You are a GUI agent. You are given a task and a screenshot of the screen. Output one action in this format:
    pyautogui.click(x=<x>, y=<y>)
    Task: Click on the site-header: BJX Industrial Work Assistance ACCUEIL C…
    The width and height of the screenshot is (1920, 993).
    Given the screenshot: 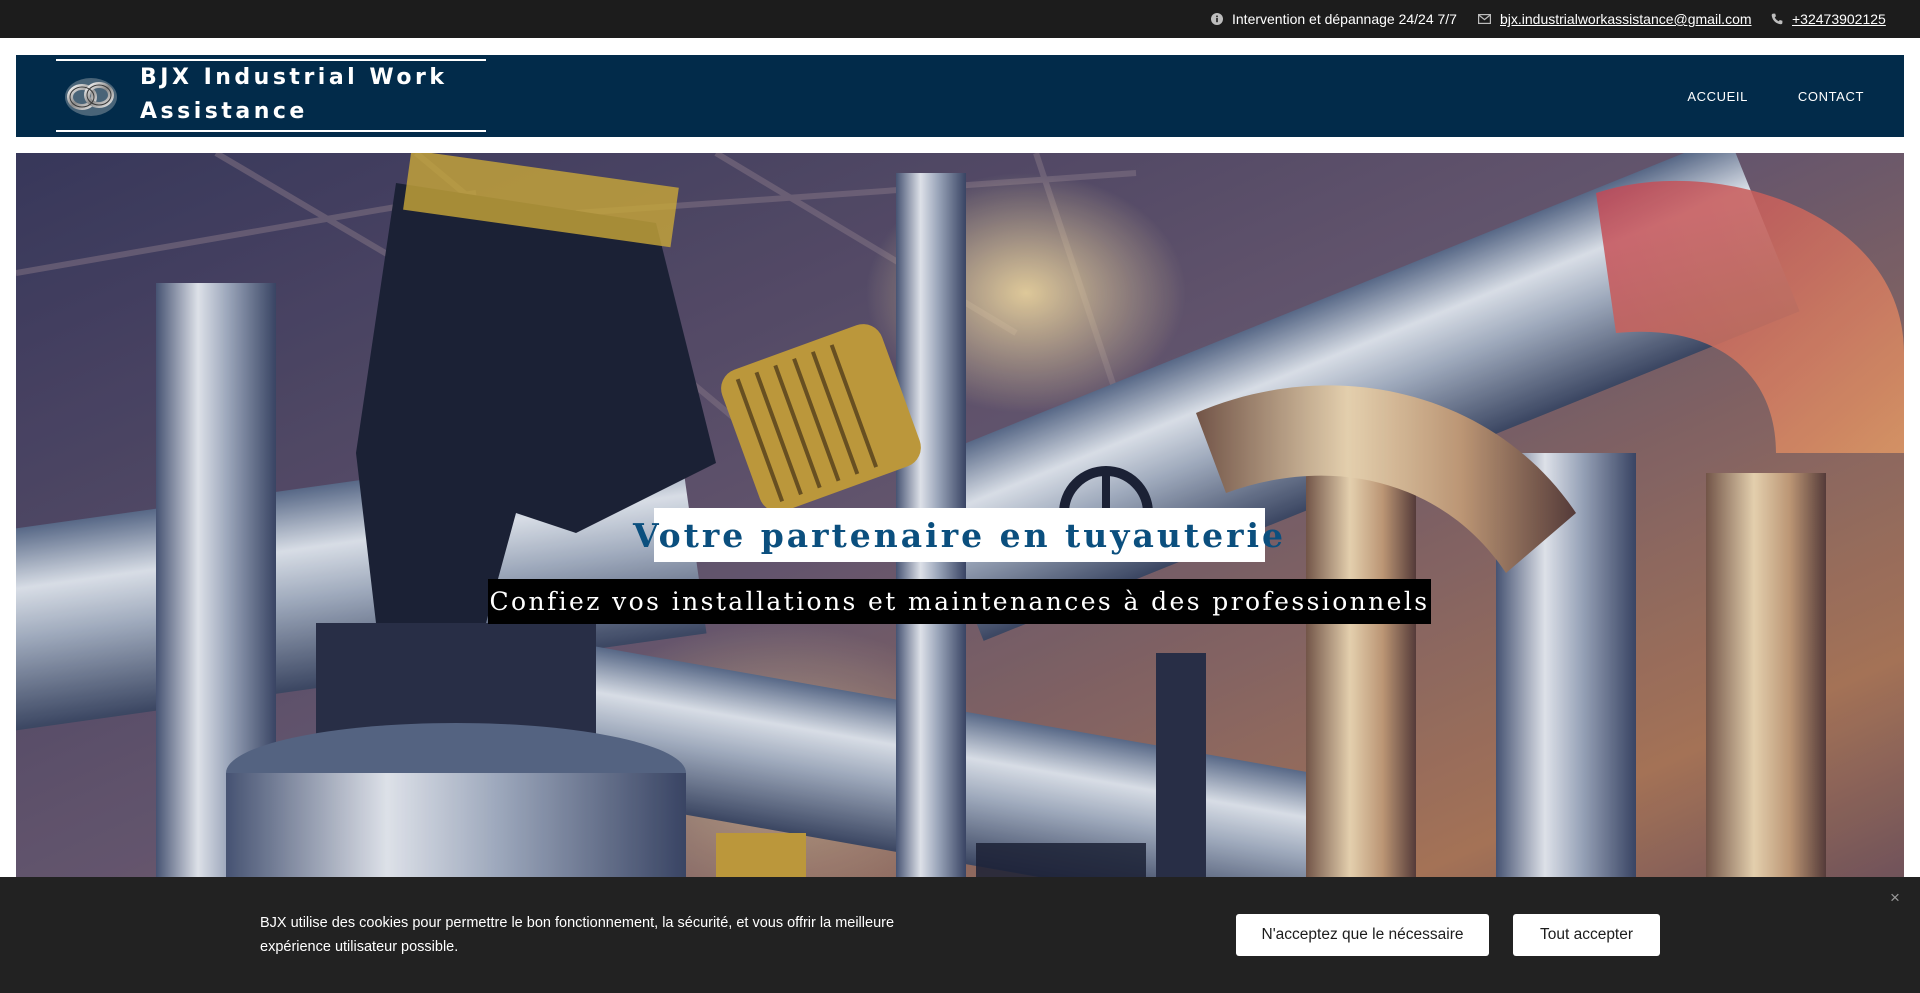 What is the action you would take?
    pyautogui.click(x=960, y=96)
    